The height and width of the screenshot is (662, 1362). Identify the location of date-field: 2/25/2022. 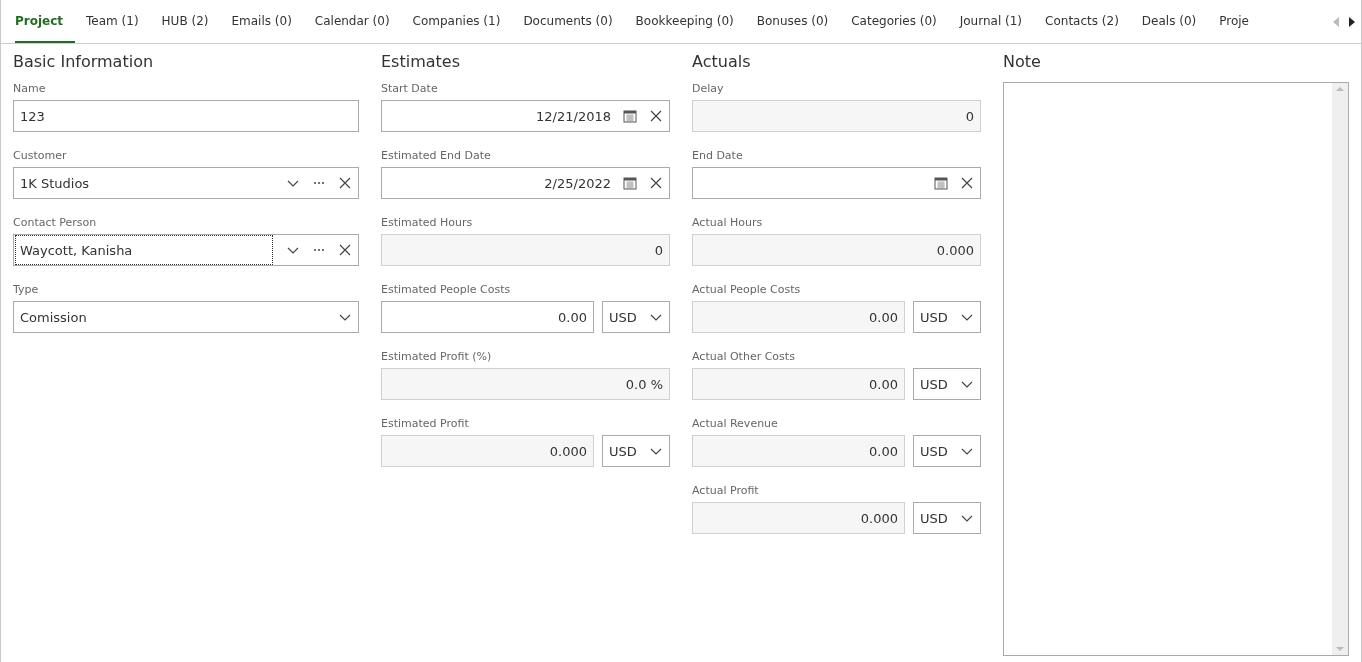
(525, 183).